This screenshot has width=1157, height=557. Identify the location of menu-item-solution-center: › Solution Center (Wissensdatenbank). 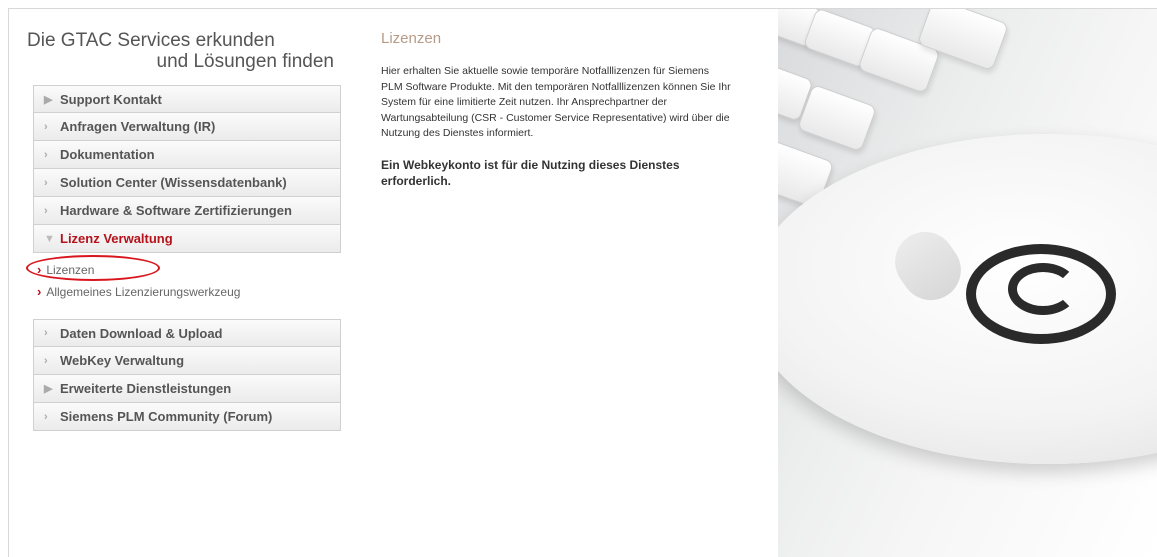
(187, 183).